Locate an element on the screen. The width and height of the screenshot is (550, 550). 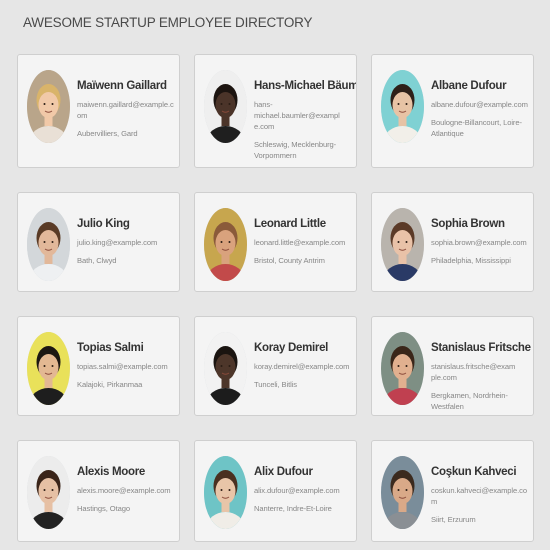
employee-location: Schleswig, Mecklenburg-Vorpommern is located at coordinates (295, 150).